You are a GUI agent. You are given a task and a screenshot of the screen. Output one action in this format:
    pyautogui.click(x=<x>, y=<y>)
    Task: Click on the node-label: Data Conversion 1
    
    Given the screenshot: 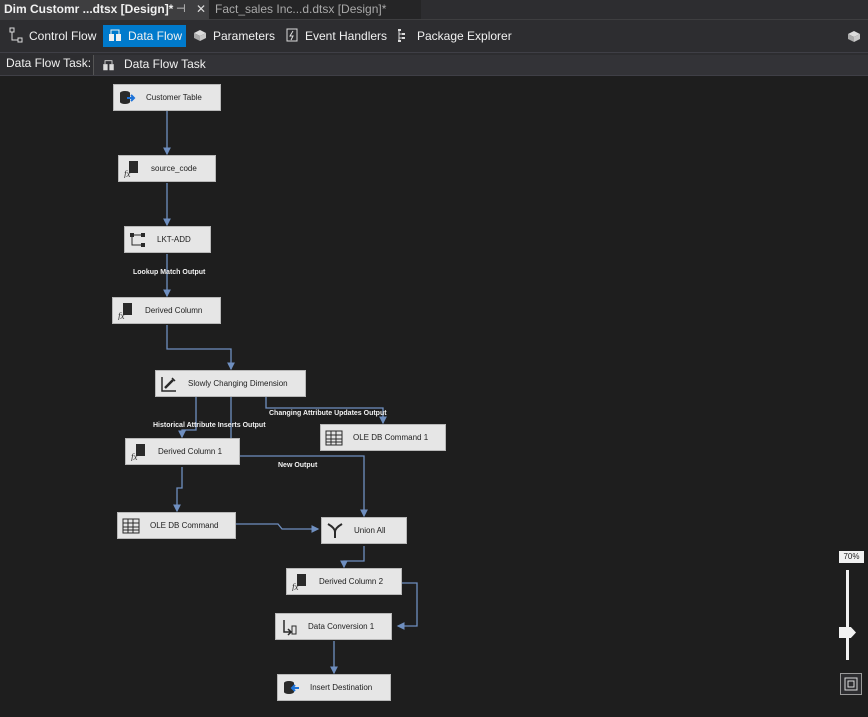 What is the action you would take?
    pyautogui.click(x=341, y=626)
    